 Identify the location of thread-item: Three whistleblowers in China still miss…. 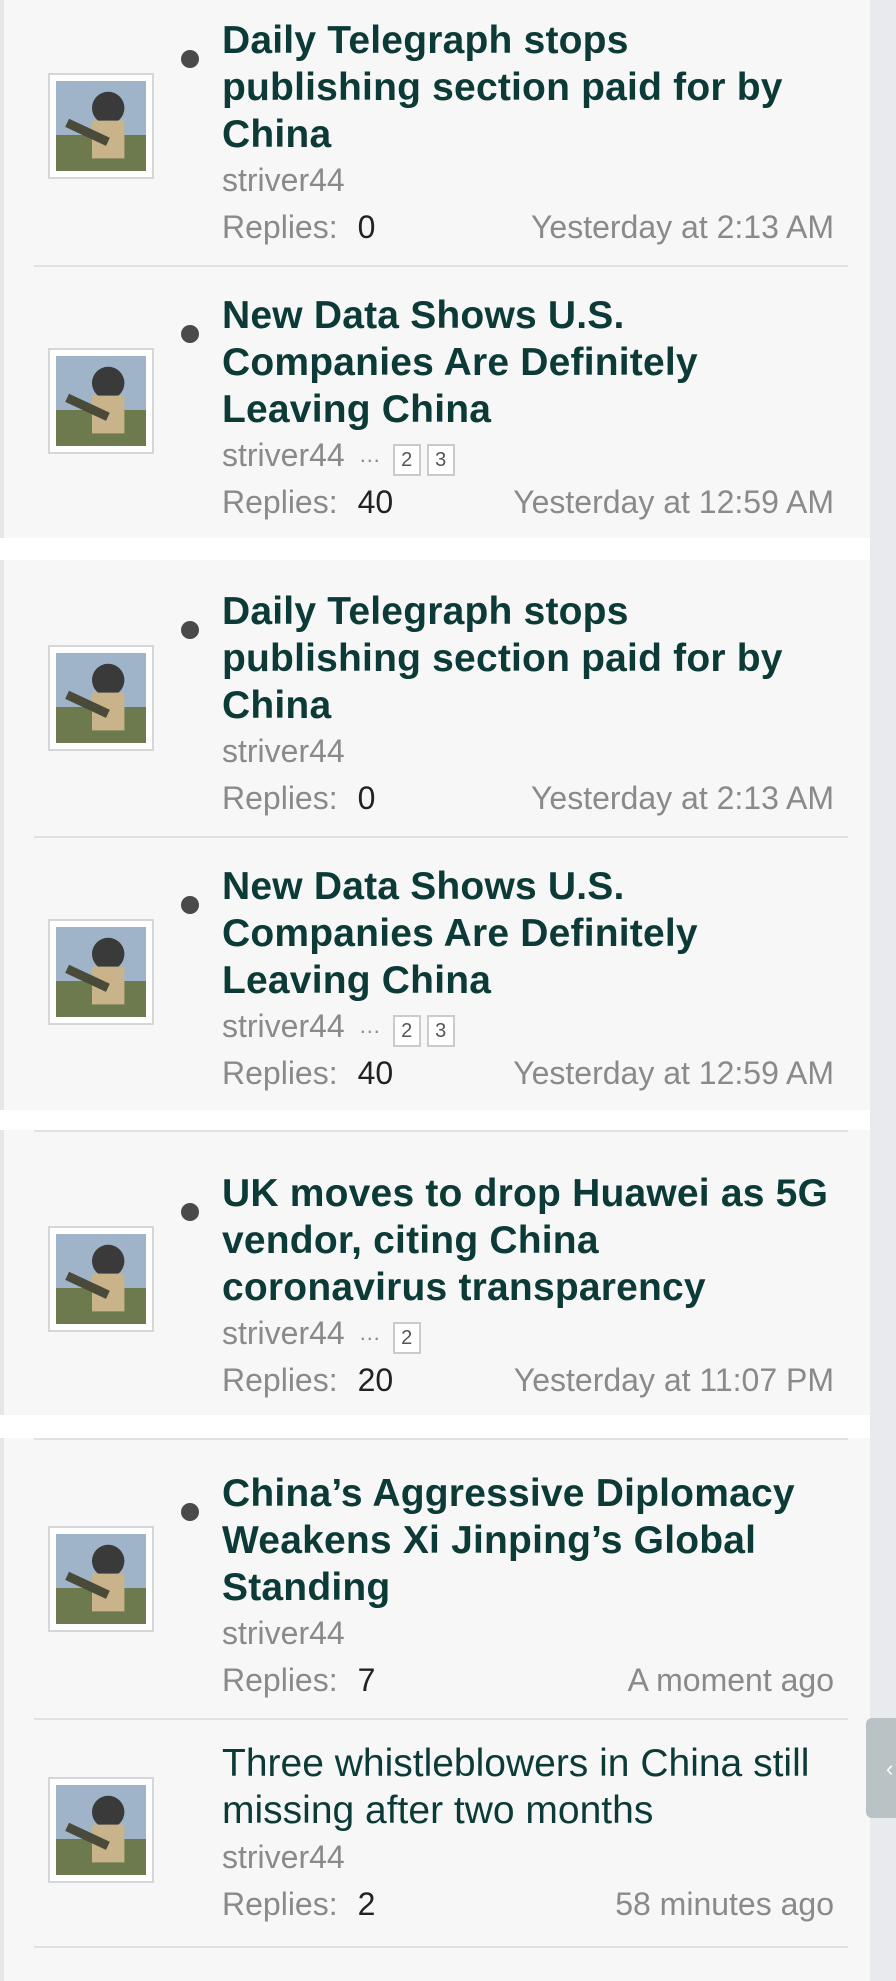
(441, 1834).